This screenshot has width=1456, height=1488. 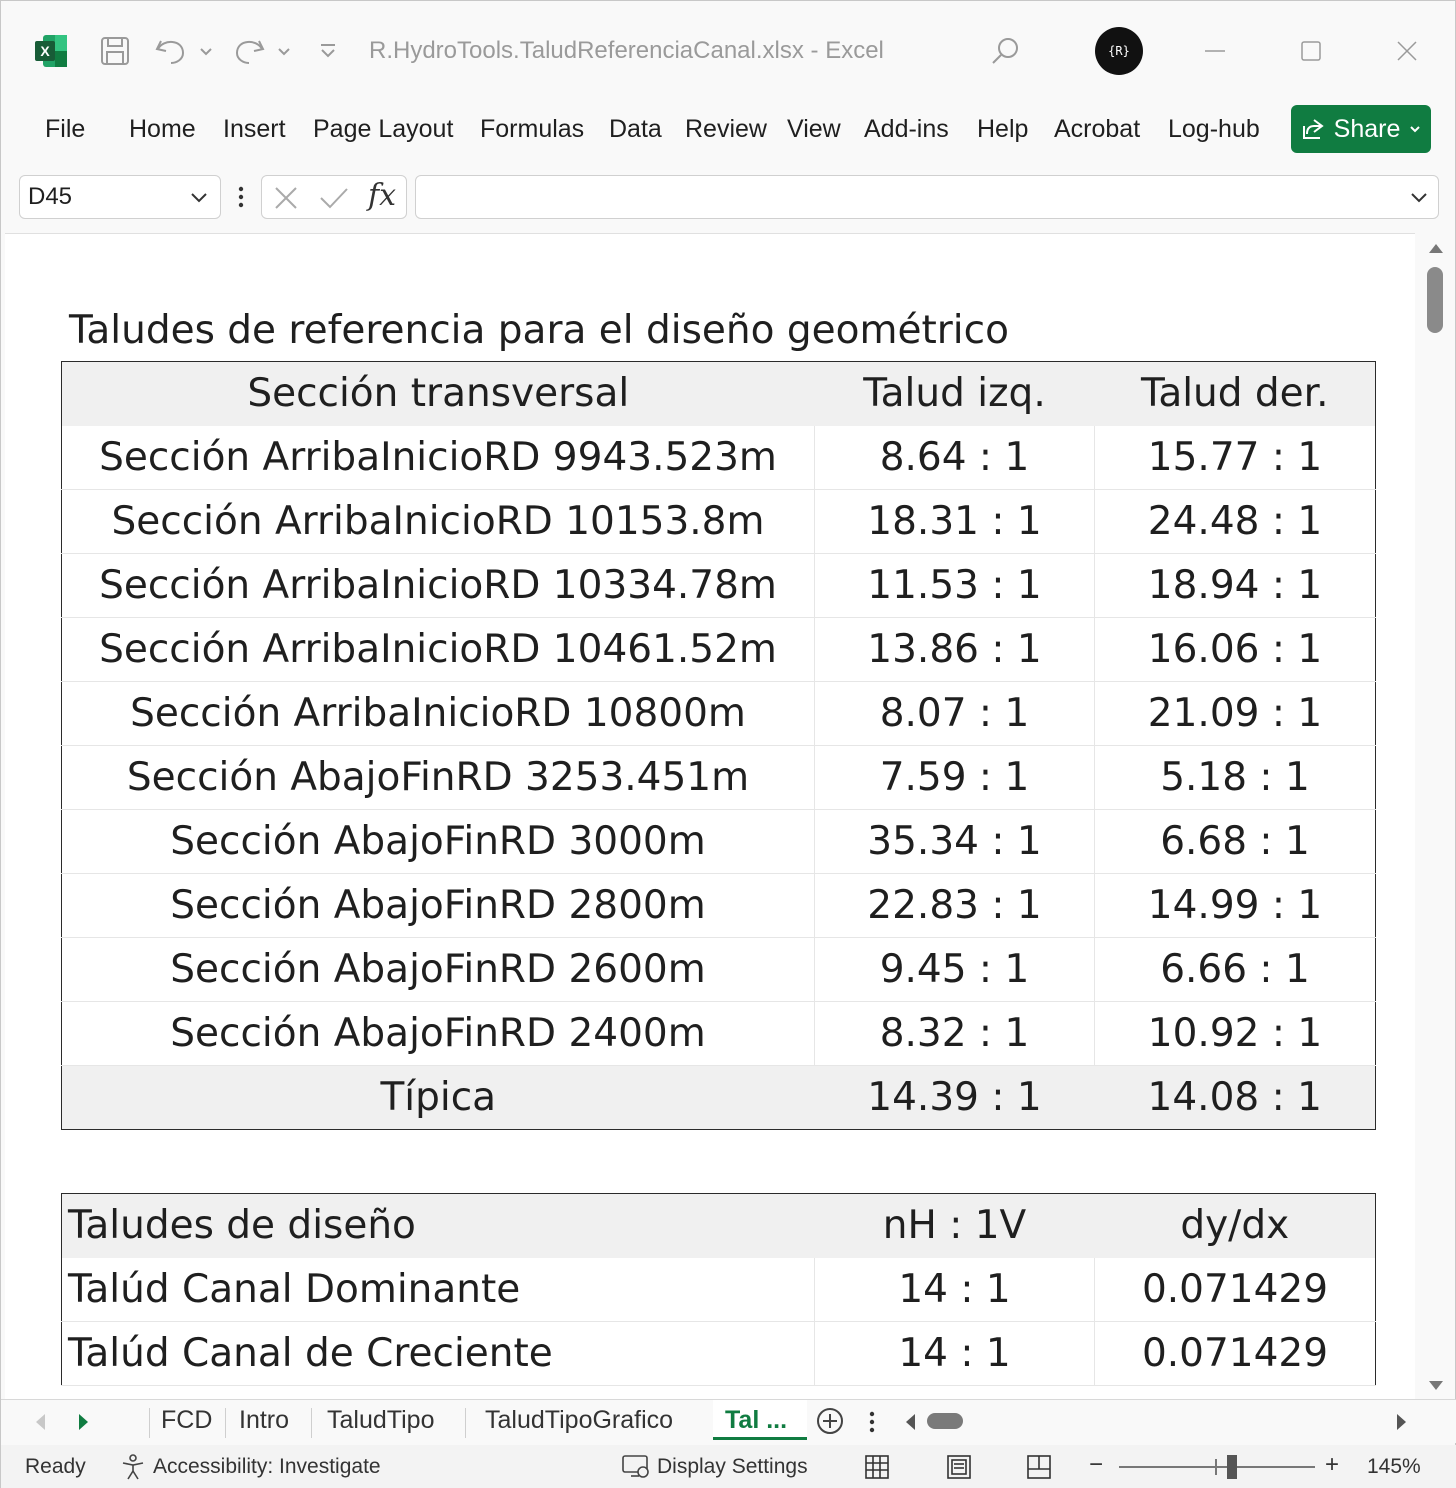 What do you see at coordinates (438, 1225) in the screenshot?
I see `header-cell: Taludes de diseño` at bounding box center [438, 1225].